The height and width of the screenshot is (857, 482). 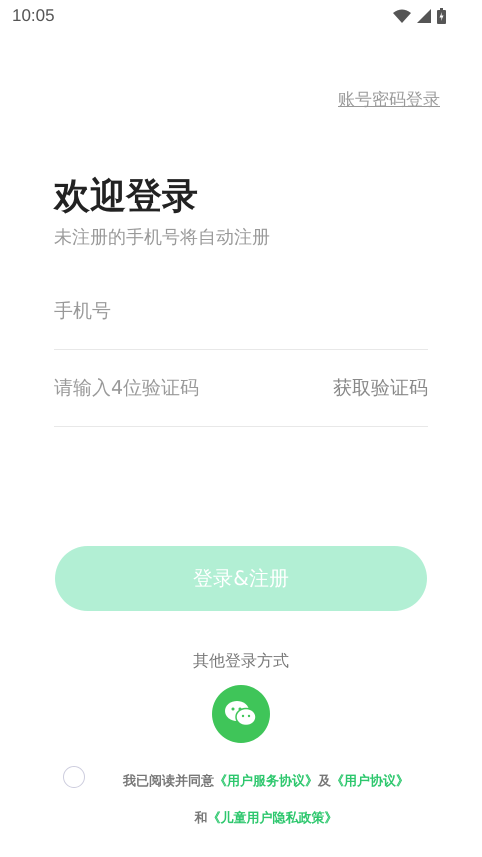 What do you see at coordinates (266, 781) in the screenshot?
I see `service-agreement-link: 《用户服务协议》` at bounding box center [266, 781].